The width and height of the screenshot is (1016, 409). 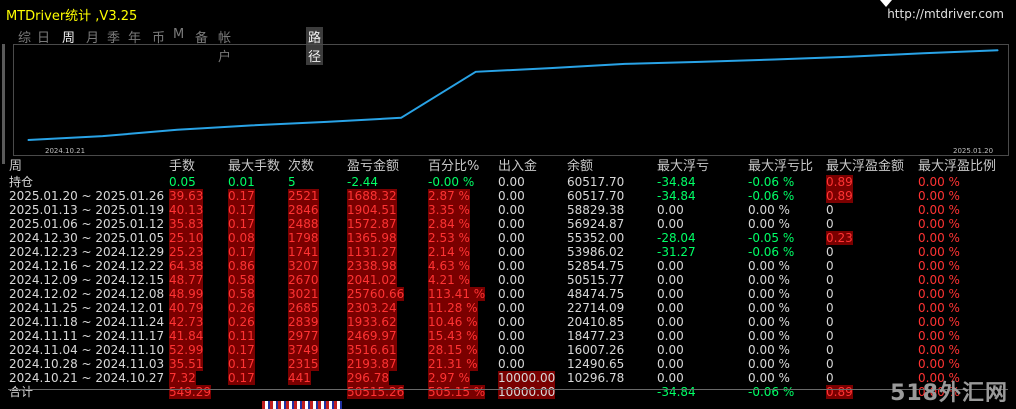 What do you see at coordinates (771, 182) in the screenshot?
I see `table-cell: -0.06 %` at bounding box center [771, 182].